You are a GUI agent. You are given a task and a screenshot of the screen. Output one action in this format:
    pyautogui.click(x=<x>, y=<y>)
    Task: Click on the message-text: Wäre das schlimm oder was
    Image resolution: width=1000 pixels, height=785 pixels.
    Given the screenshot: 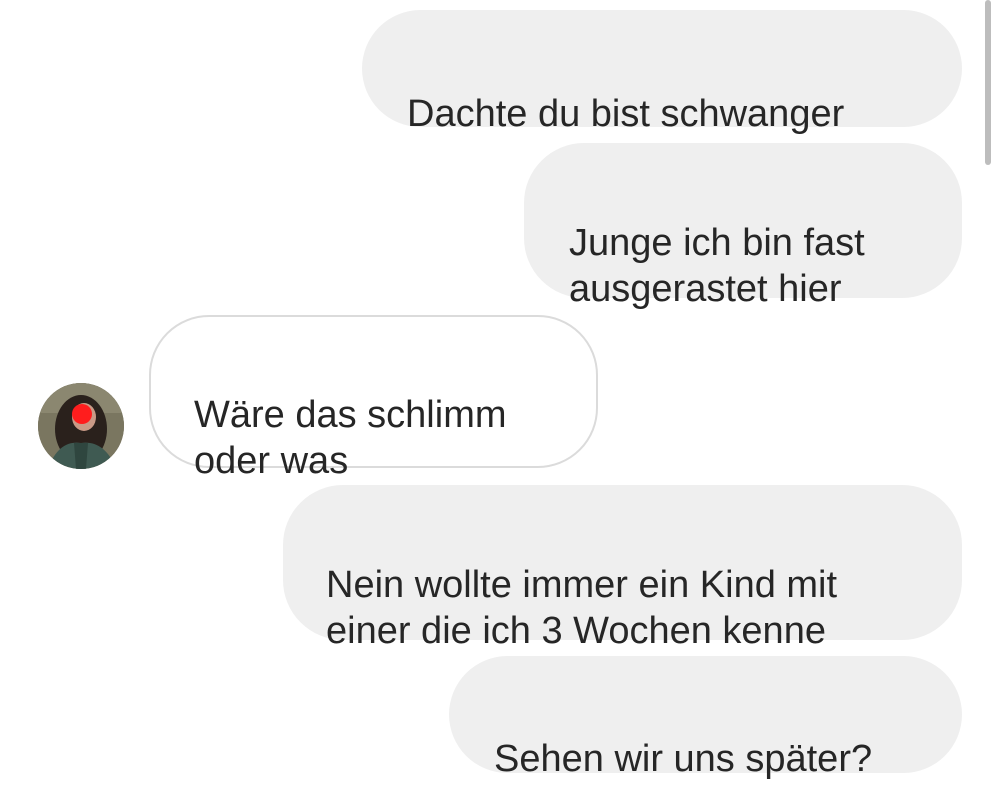 What is the action you would take?
    pyautogui.click(x=350, y=438)
    